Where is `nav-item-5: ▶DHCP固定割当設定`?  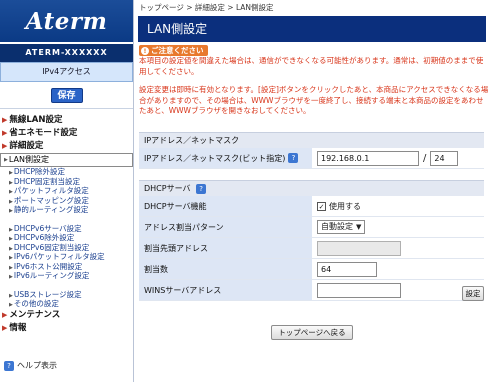
nav-item-5: ▶DHCP固定割当設定 is located at coordinates (66, 182).